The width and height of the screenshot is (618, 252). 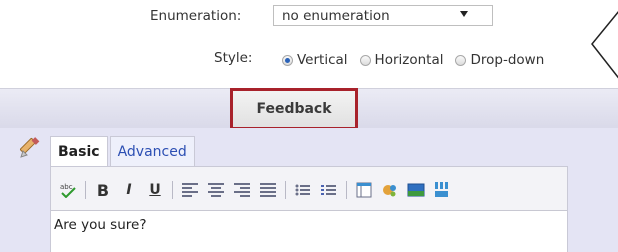 What do you see at coordinates (129, 190) in the screenshot?
I see `italic-button: I` at bounding box center [129, 190].